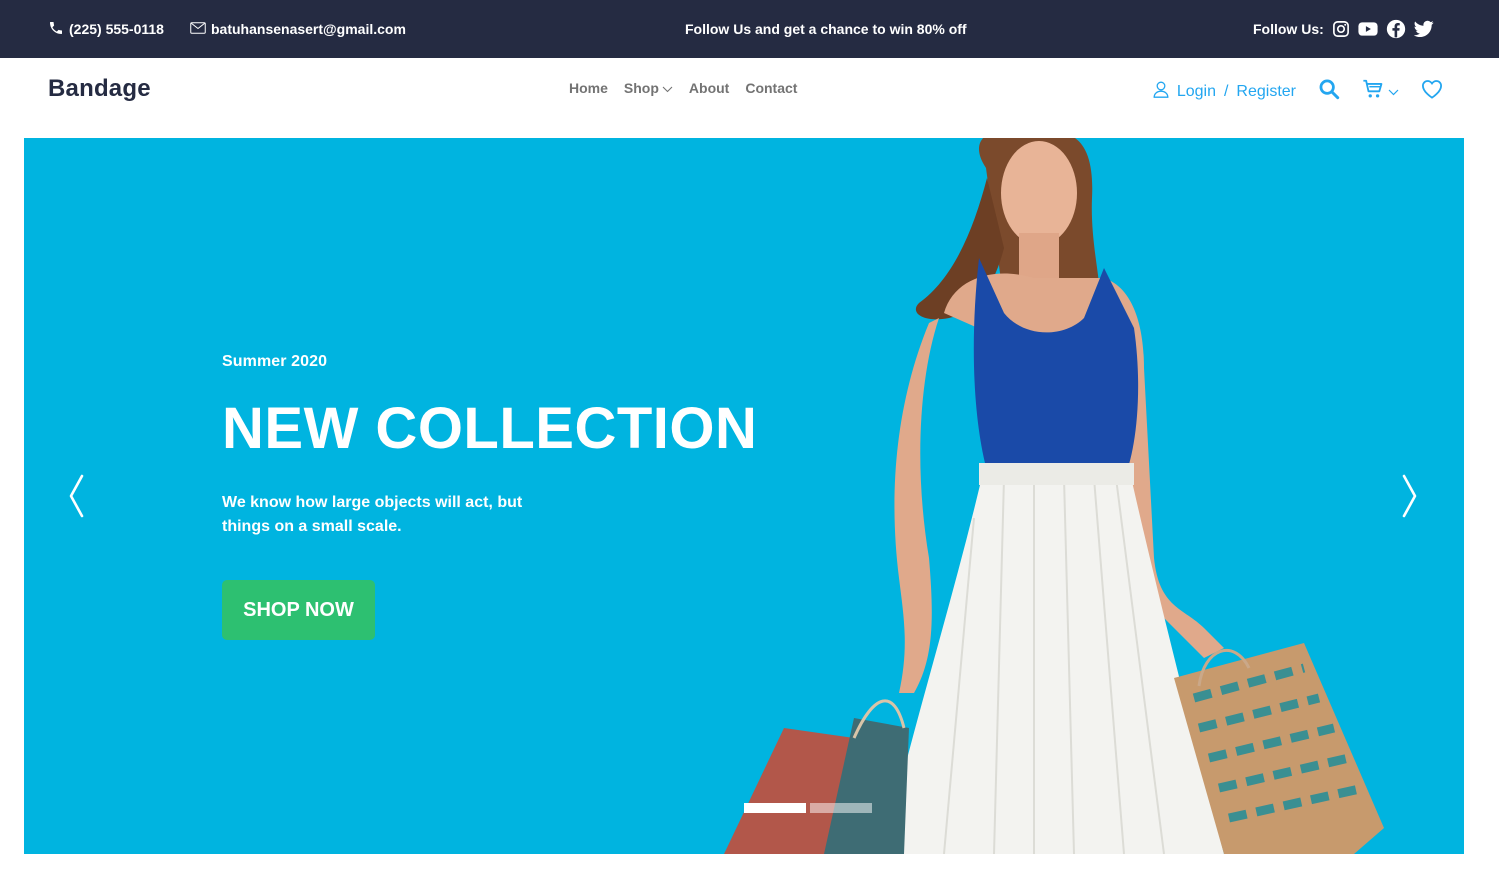 This screenshot has width=1499, height=879. I want to click on auth-links: Login / Register, so click(1224, 92).